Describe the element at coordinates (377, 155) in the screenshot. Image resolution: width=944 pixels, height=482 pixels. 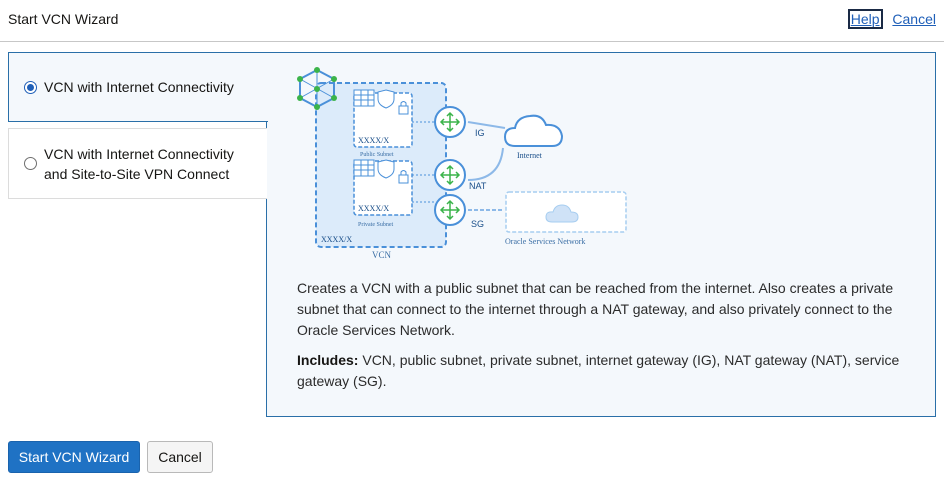
I see `public-subnet-label: Public Subnet` at that location.